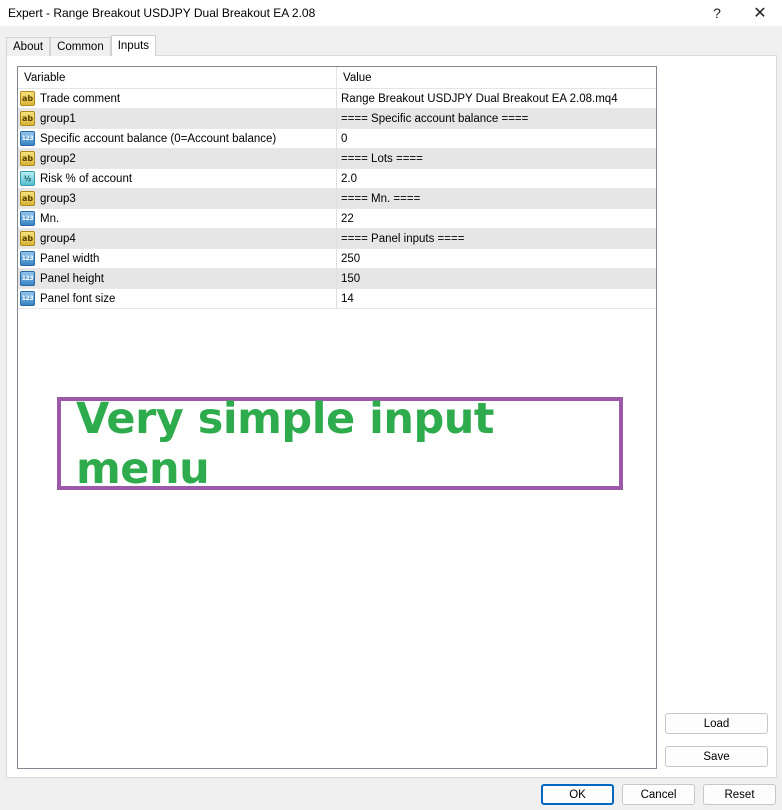  I want to click on value-cell: 2.0, so click(496, 179).